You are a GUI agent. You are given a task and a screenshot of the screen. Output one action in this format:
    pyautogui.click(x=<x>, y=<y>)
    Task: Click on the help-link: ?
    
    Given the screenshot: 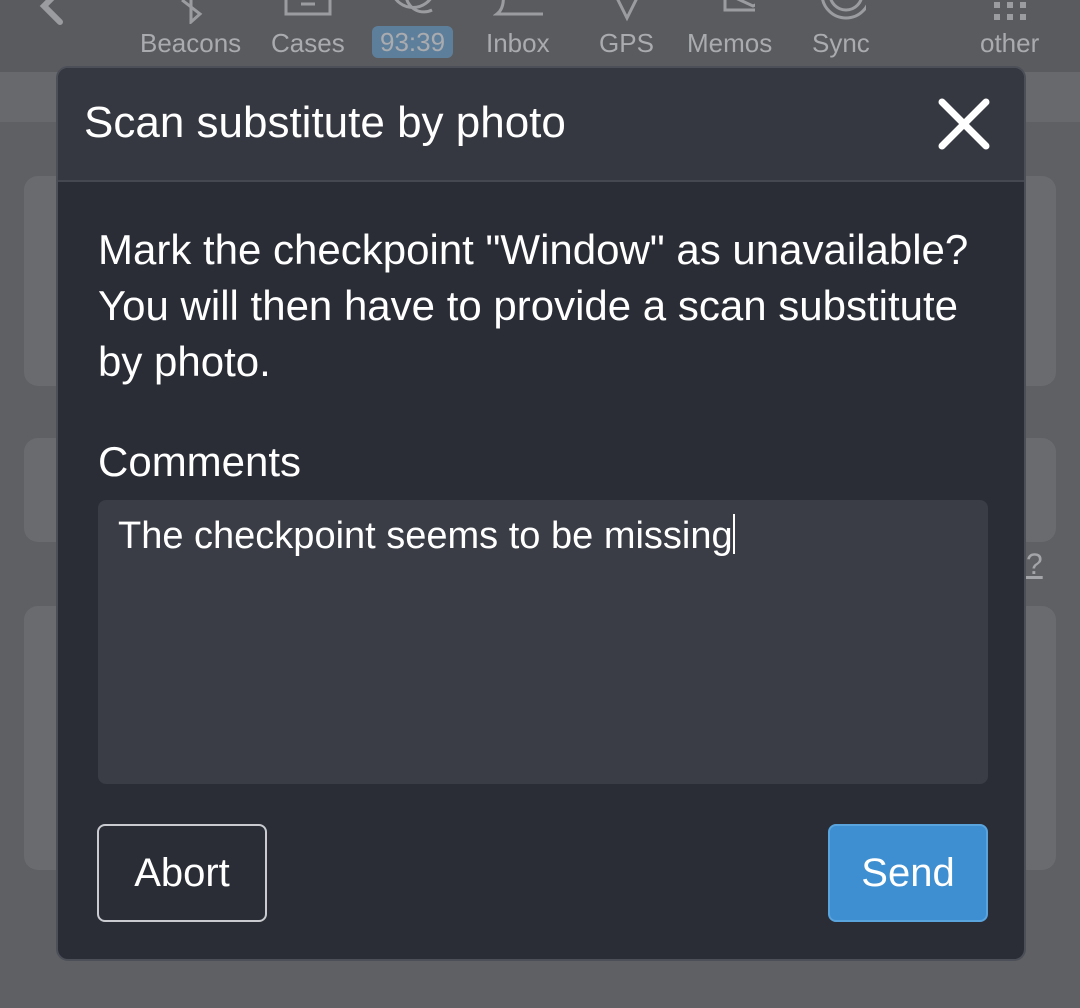 What is the action you would take?
    pyautogui.click(x=1034, y=565)
    